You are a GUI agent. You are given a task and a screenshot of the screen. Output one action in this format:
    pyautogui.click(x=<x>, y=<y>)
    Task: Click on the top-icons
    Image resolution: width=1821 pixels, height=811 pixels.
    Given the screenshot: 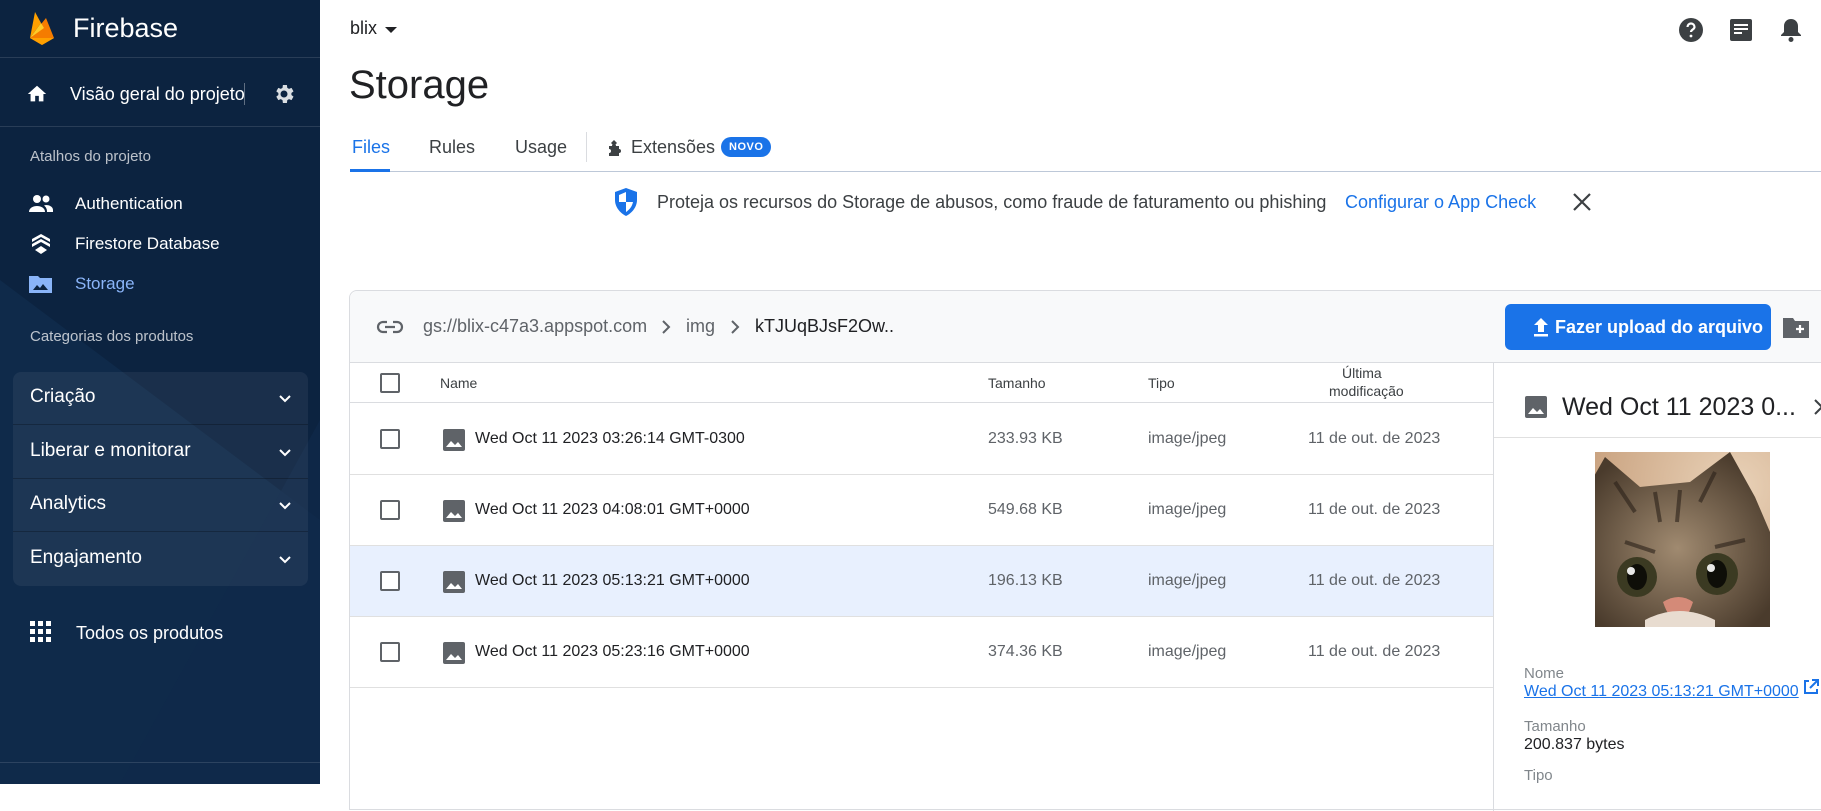 What is the action you would take?
    pyautogui.click(x=910, y=30)
    